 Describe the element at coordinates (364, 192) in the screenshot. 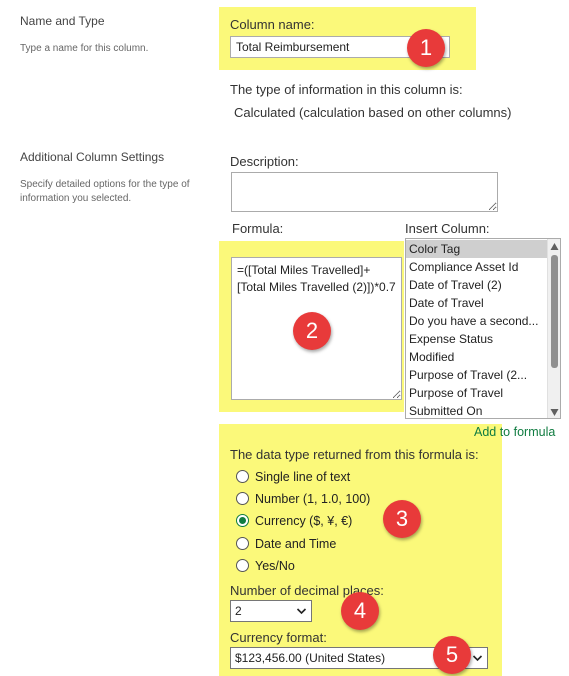

I see `description-textarea` at that location.